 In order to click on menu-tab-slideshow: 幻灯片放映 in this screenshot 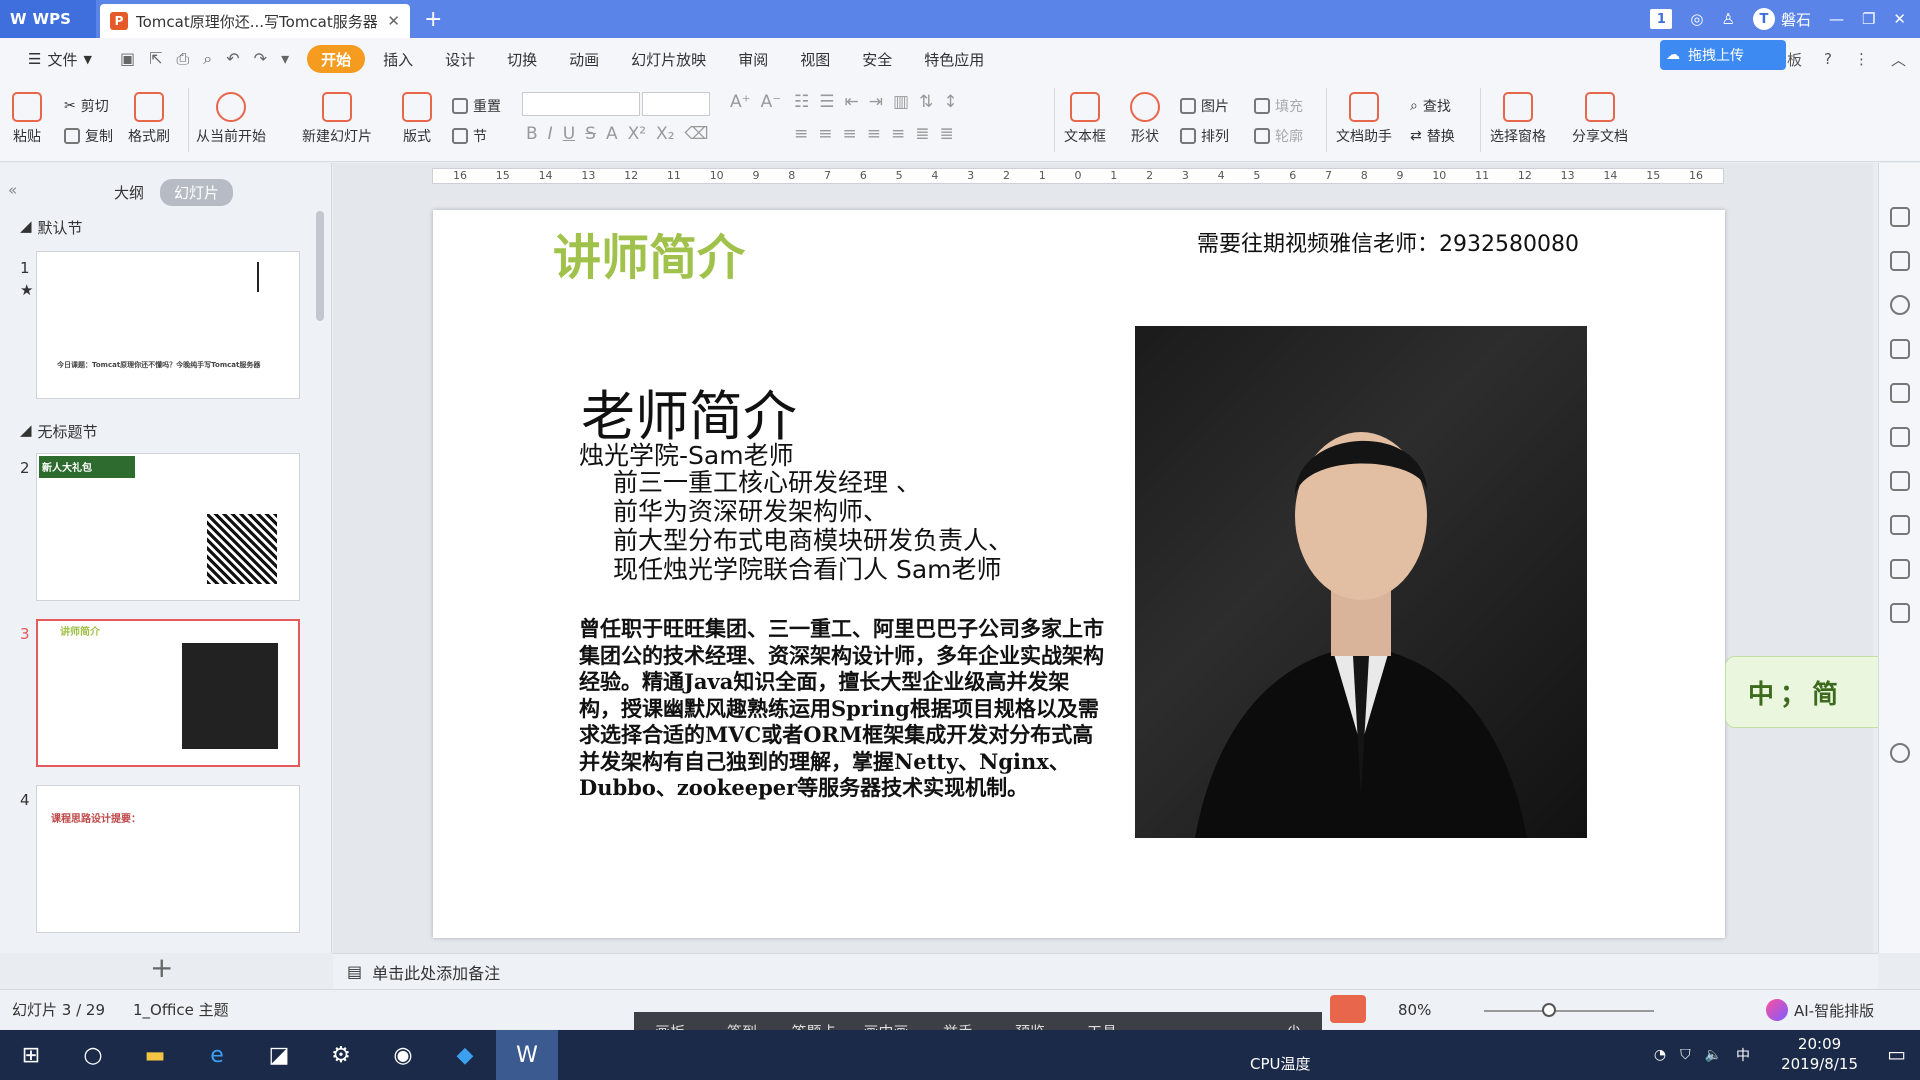, I will do `click(668, 59)`.